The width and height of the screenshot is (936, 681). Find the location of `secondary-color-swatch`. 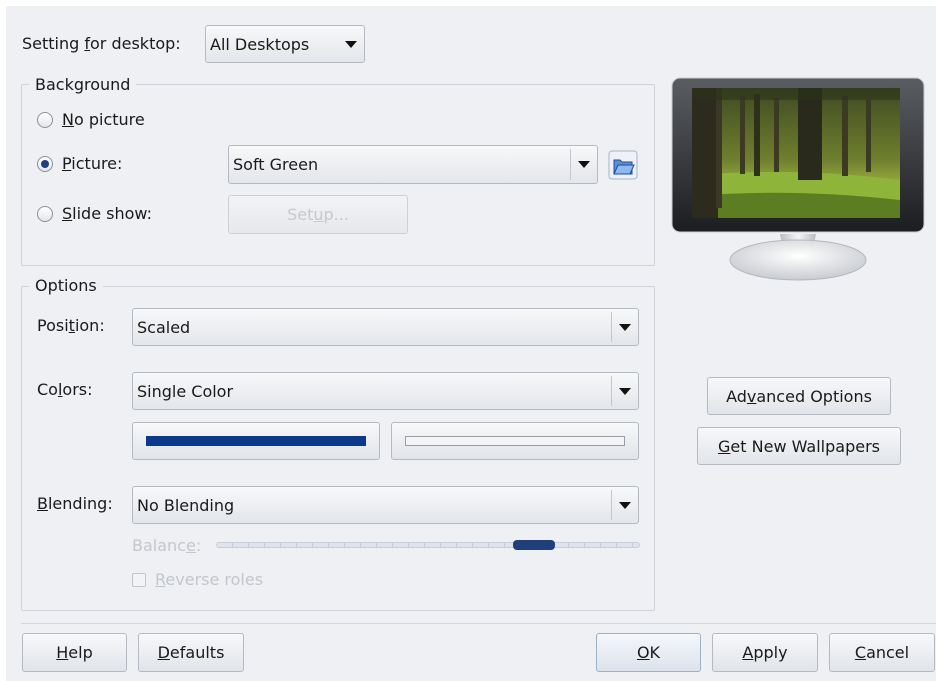

secondary-color-swatch is located at coordinates (515, 441).